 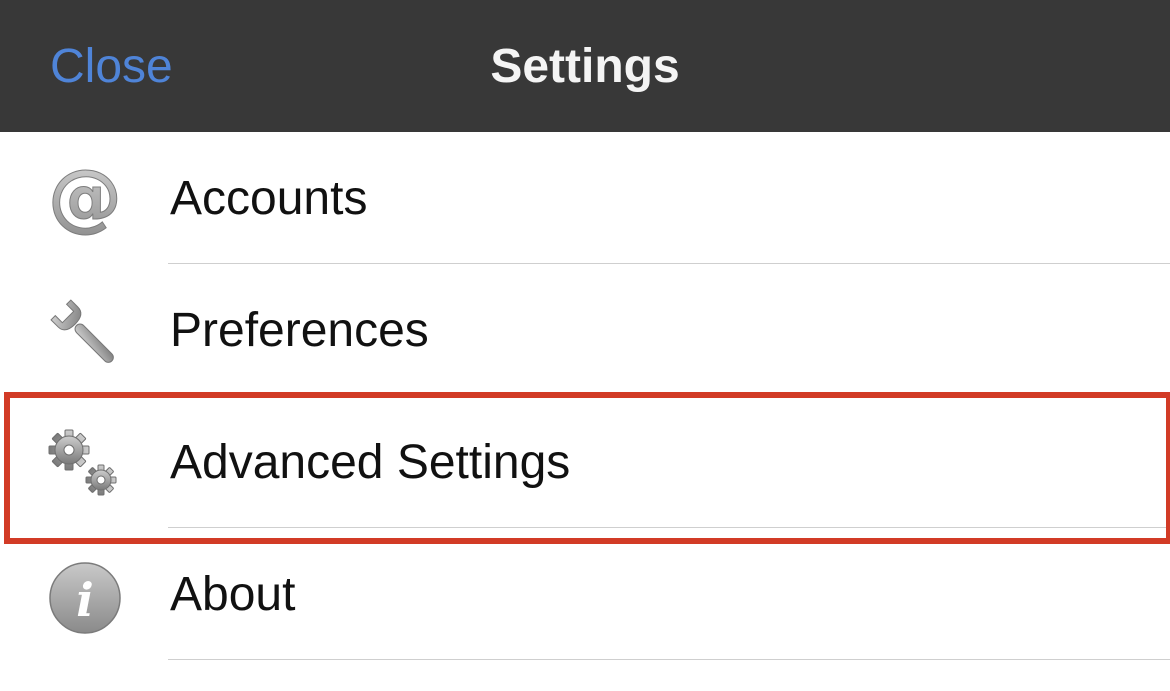 I want to click on row-divider, so click(x=669, y=659).